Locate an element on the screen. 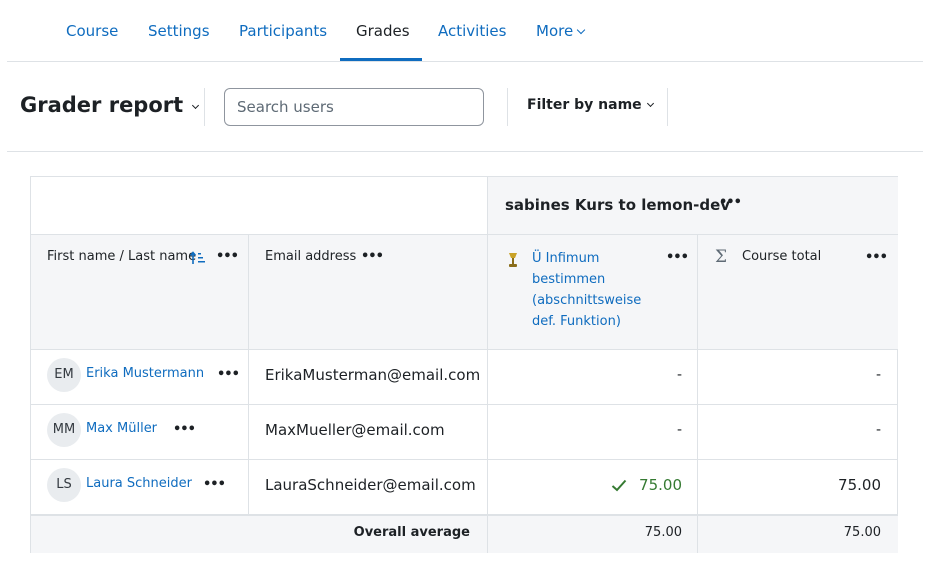 This screenshot has height=570, width=935. assignment-icon is located at coordinates (513, 260).